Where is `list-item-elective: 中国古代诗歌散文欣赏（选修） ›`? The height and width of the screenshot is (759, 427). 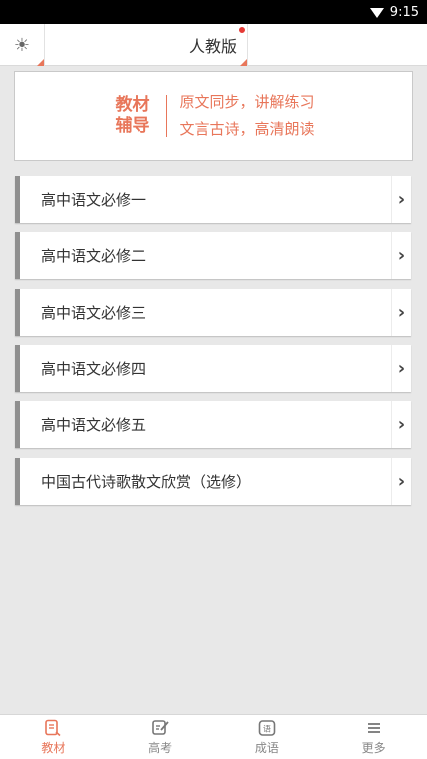 list-item-elective: 中国古代诗歌散文欣赏（选修） › is located at coordinates (213, 481).